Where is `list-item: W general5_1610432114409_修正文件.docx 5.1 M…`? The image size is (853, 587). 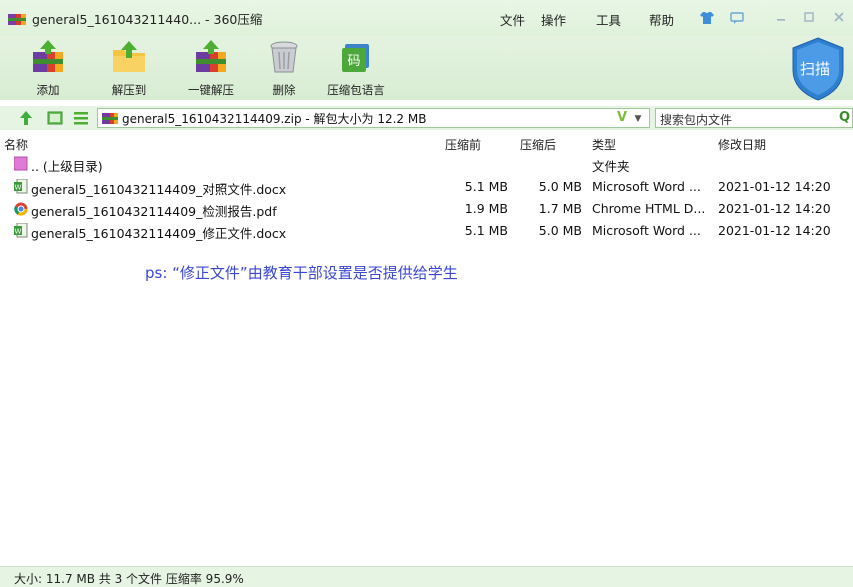 list-item: W general5_1610432114409_修正文件.docx 5.1 M… is located at coordinates (426, 231).